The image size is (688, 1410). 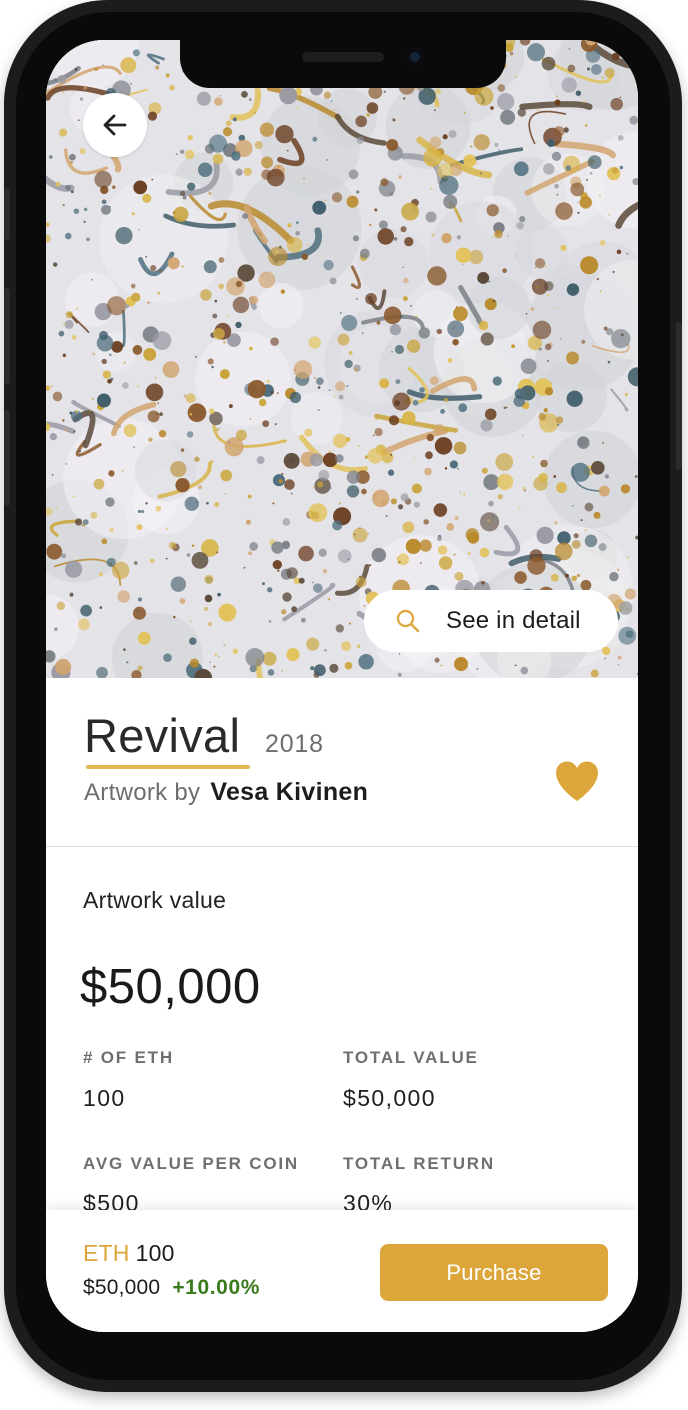 I want to click on arrow-left-icon, so click(x=115, y=125).